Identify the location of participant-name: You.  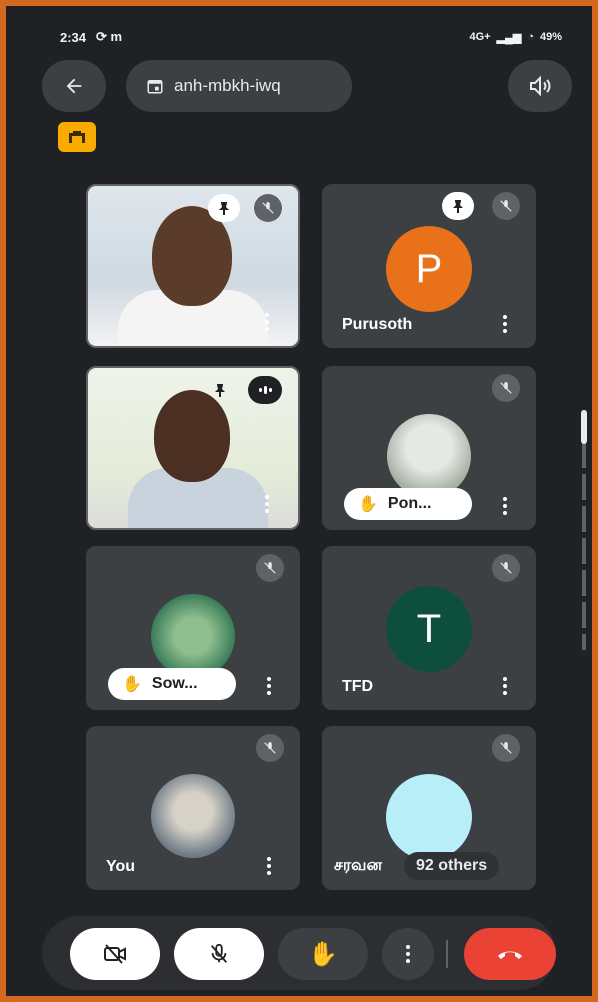
(121, 866).